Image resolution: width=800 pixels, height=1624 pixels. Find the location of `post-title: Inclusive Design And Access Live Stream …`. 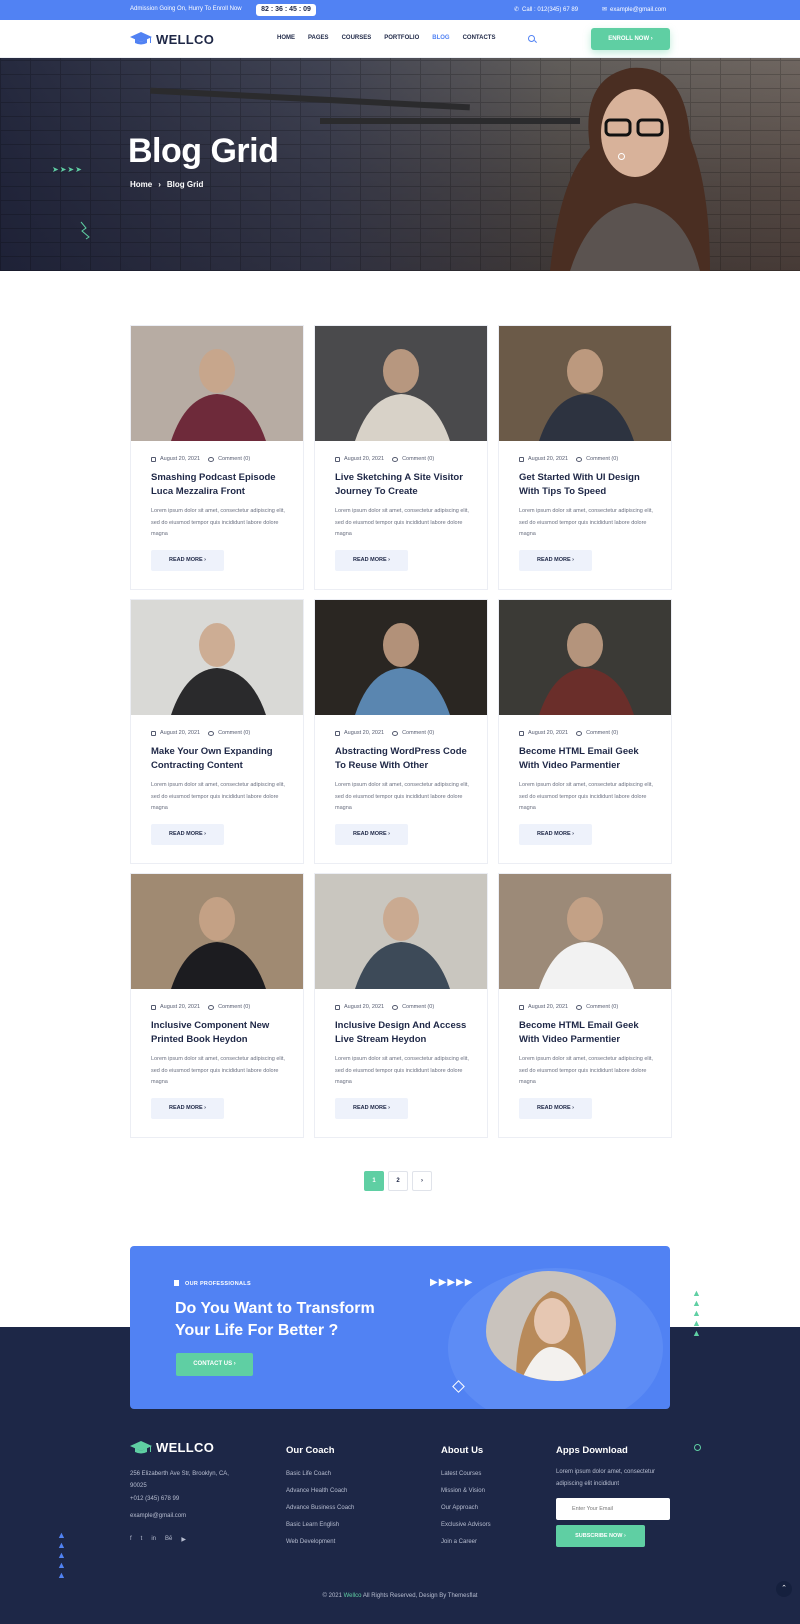

post-title: Inclusive Design And Access Live Stream … is located at coordinates (405, 1033).